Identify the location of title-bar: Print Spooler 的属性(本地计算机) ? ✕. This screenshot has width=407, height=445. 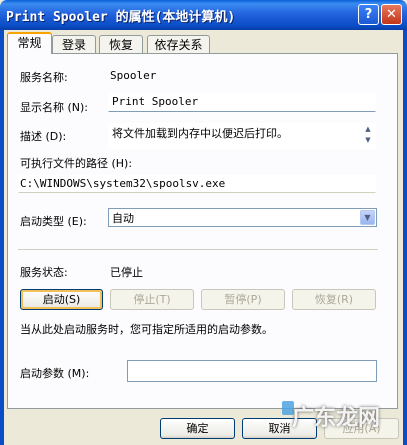
(203, 15).